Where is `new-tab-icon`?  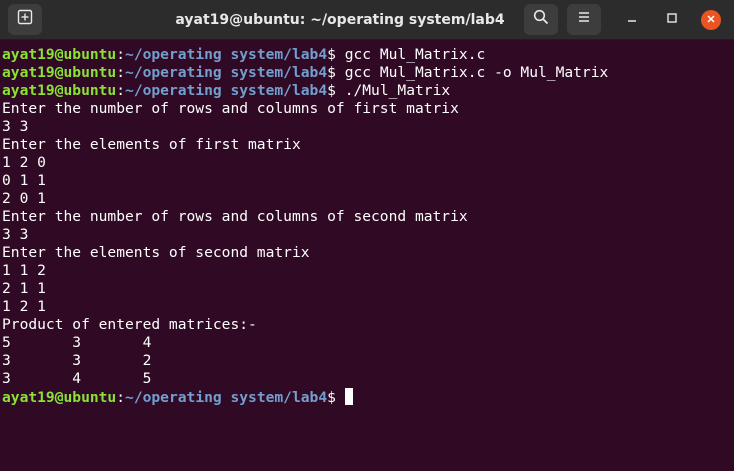 new-tab-icon is located at coordinates (25, 19).